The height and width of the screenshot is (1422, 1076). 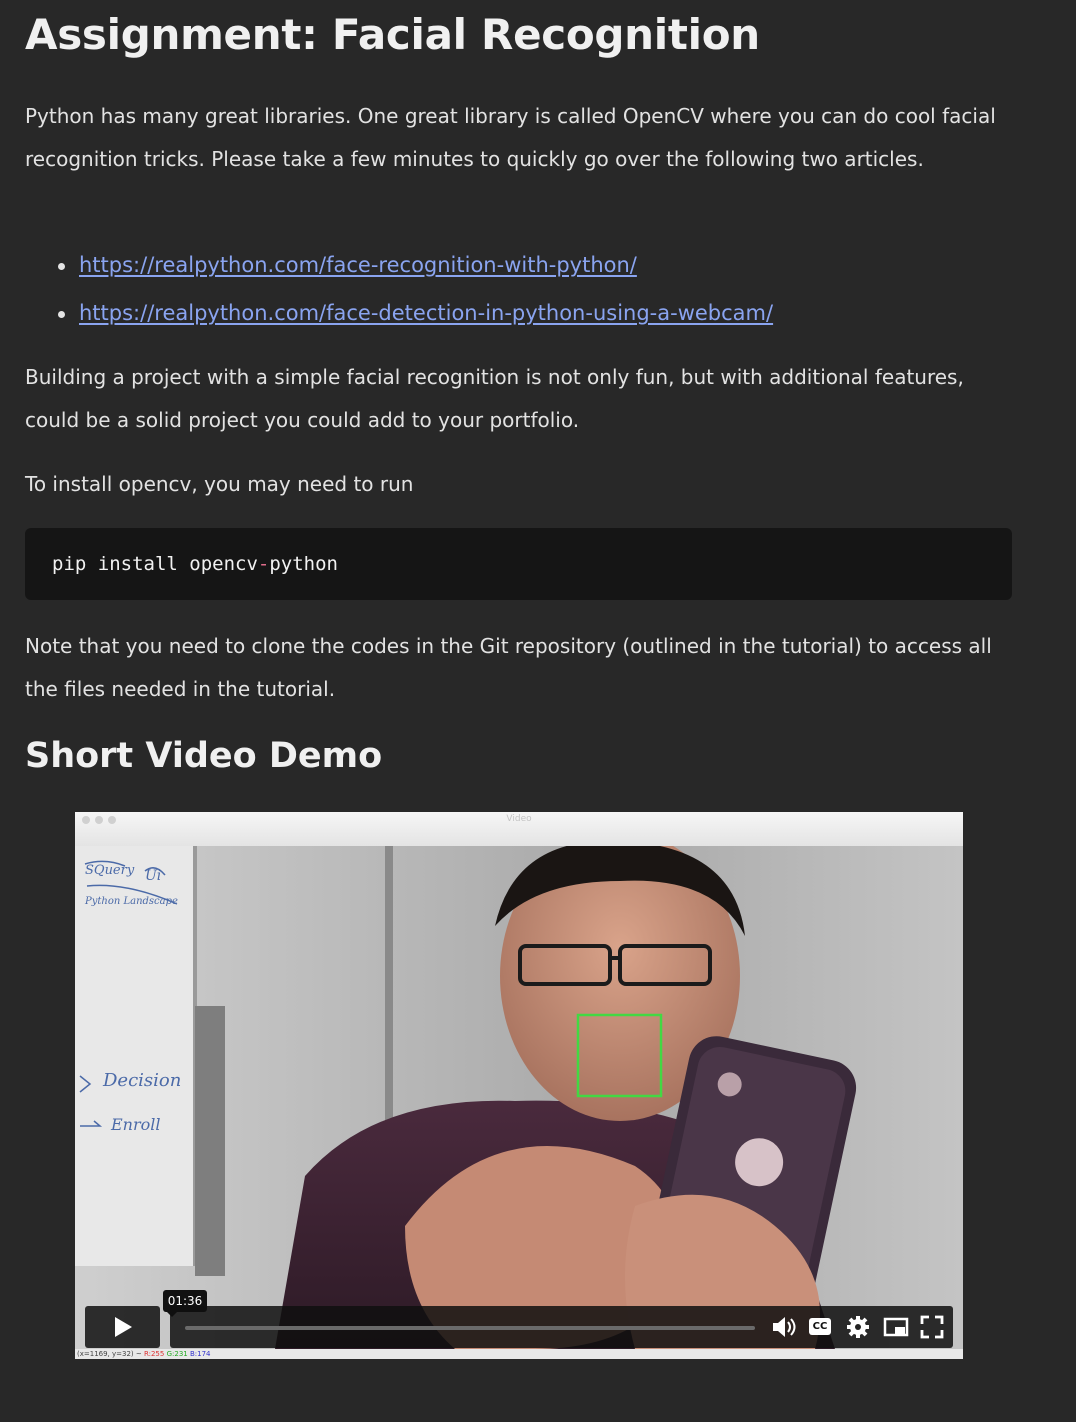 What do you see at coordinates (141, 1080) in the screenshot?
I see `whiteboard-text-decision: Decision` at bounding box center [141, 1080].